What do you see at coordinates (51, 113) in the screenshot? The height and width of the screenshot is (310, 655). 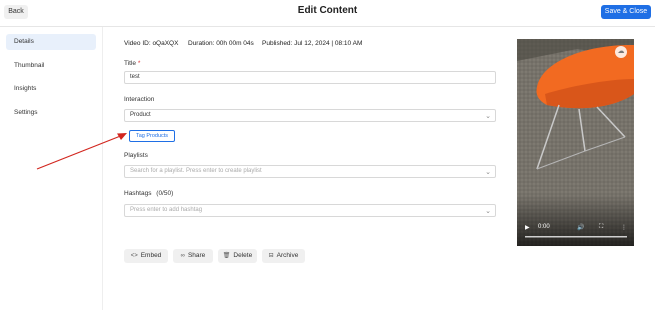 I see `sidebar-item-settings: Settings` at bounding box center [51, 113].